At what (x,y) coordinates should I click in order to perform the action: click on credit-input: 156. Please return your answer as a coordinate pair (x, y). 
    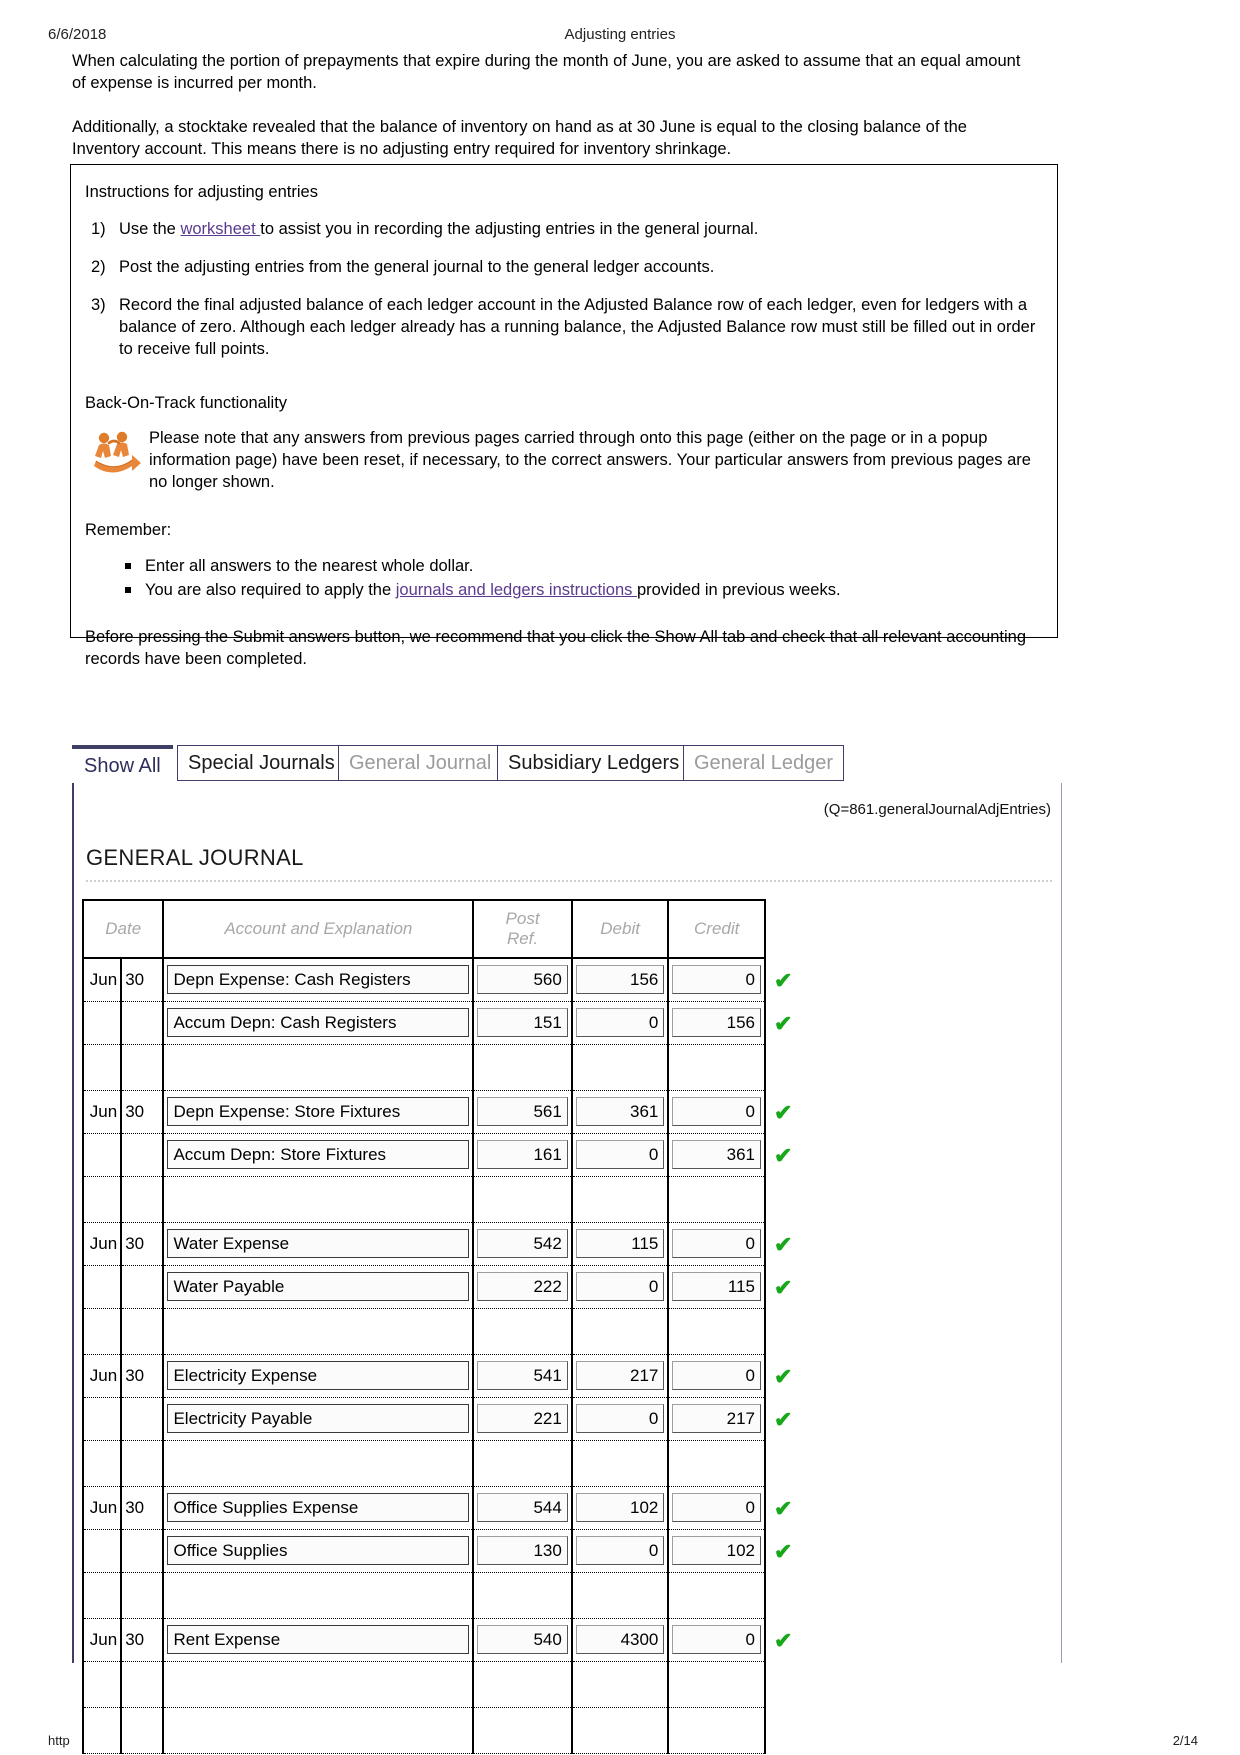
    Looking at the image, I should click on (716, 1022).